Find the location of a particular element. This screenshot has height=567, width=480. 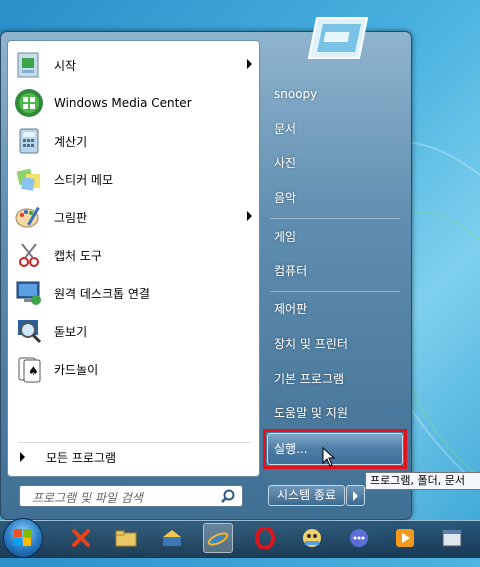

program-label: 돋보기 is located at coordinates (71, 331).